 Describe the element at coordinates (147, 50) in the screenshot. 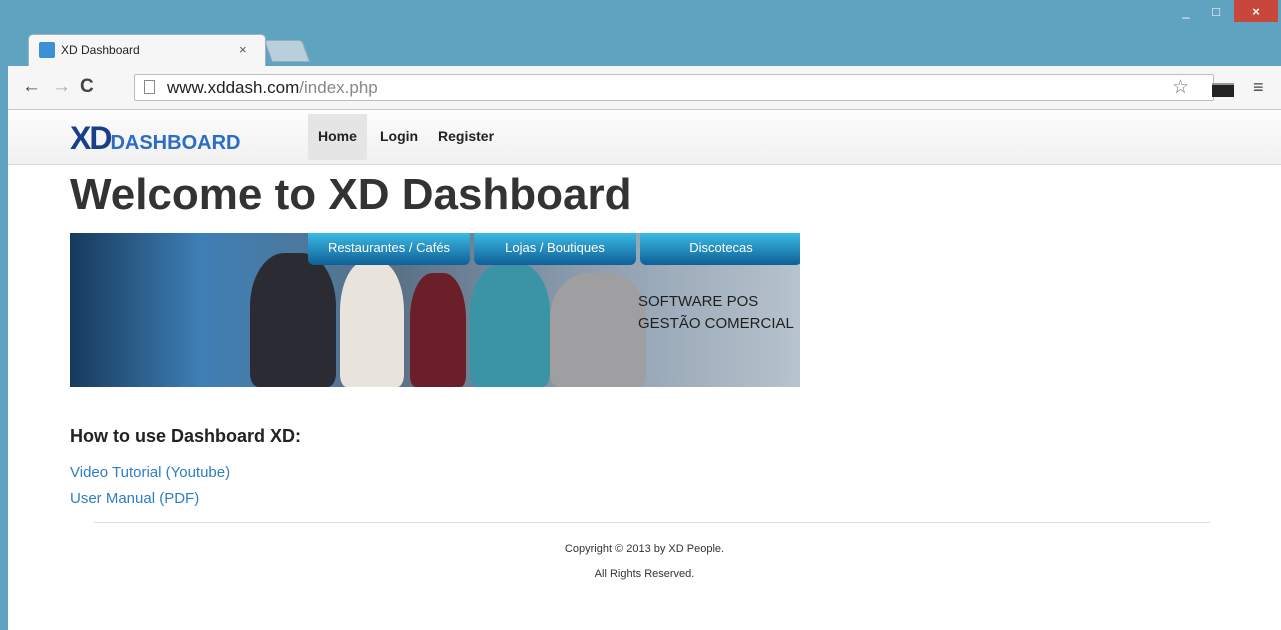

I see `browser-tab-active: XD Dashboard ×` at that location.